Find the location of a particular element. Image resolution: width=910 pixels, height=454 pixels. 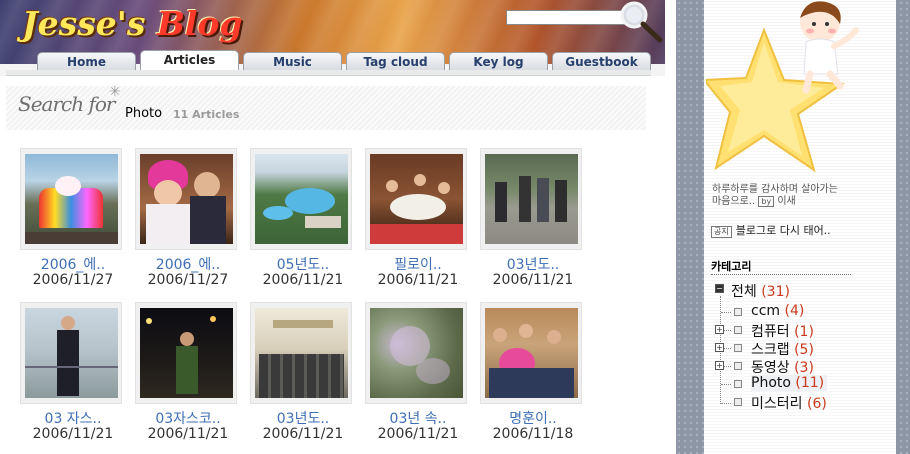

article-title: 03자스코.. is located at coordinates (188, 418).